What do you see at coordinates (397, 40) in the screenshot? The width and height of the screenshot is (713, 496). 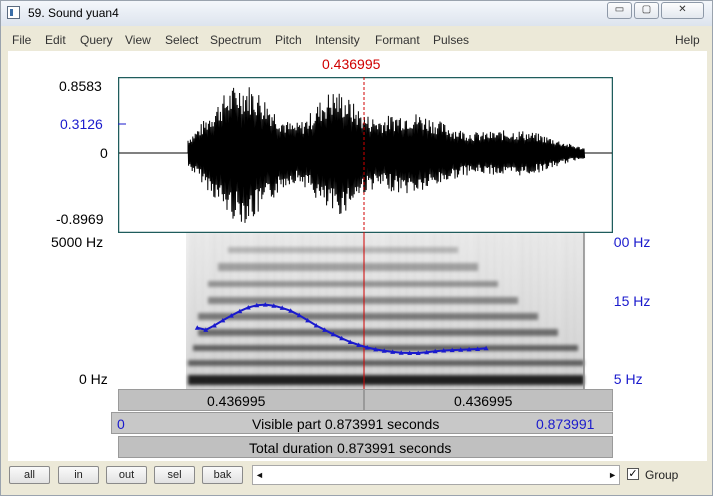 I see `menu-formant: Formant` at bounding box center [397, 40].